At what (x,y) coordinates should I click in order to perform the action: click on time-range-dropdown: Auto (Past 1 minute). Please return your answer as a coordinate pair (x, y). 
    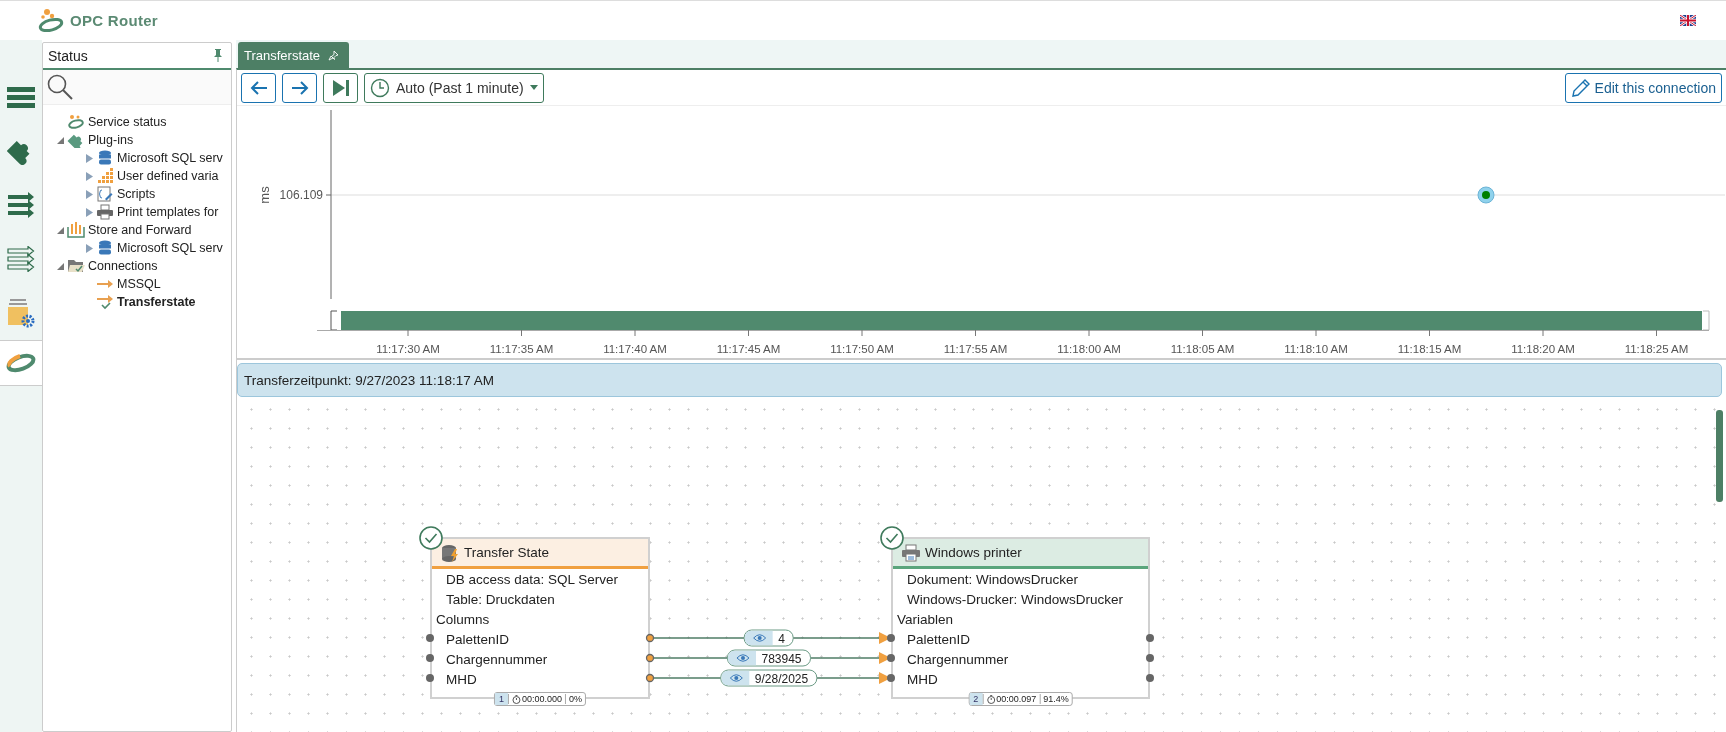
    Looking at the image, I should click on (454, 87).